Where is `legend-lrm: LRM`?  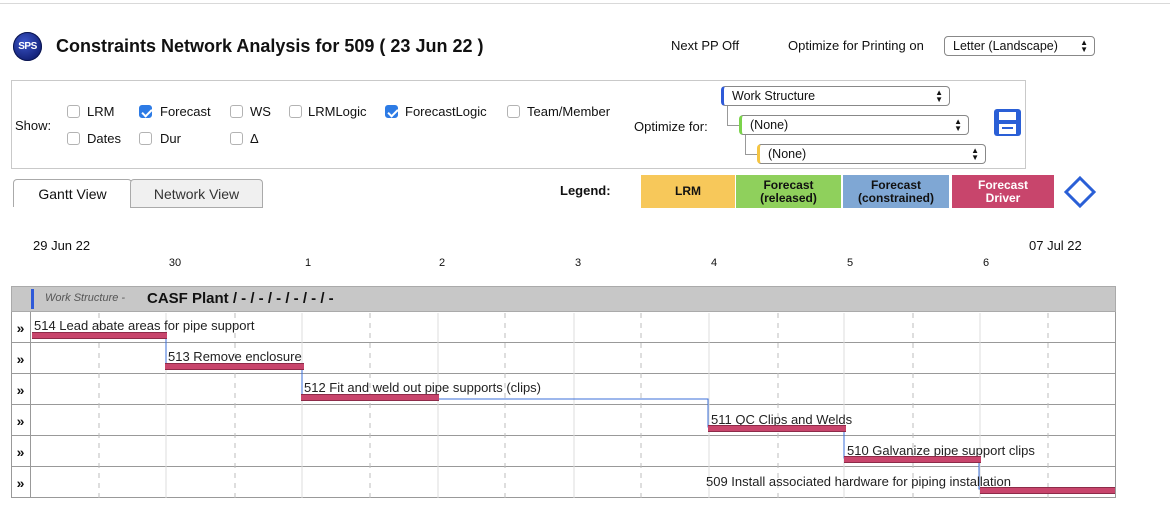
legend-lrm: LRM is located at coordinates (688, 191).